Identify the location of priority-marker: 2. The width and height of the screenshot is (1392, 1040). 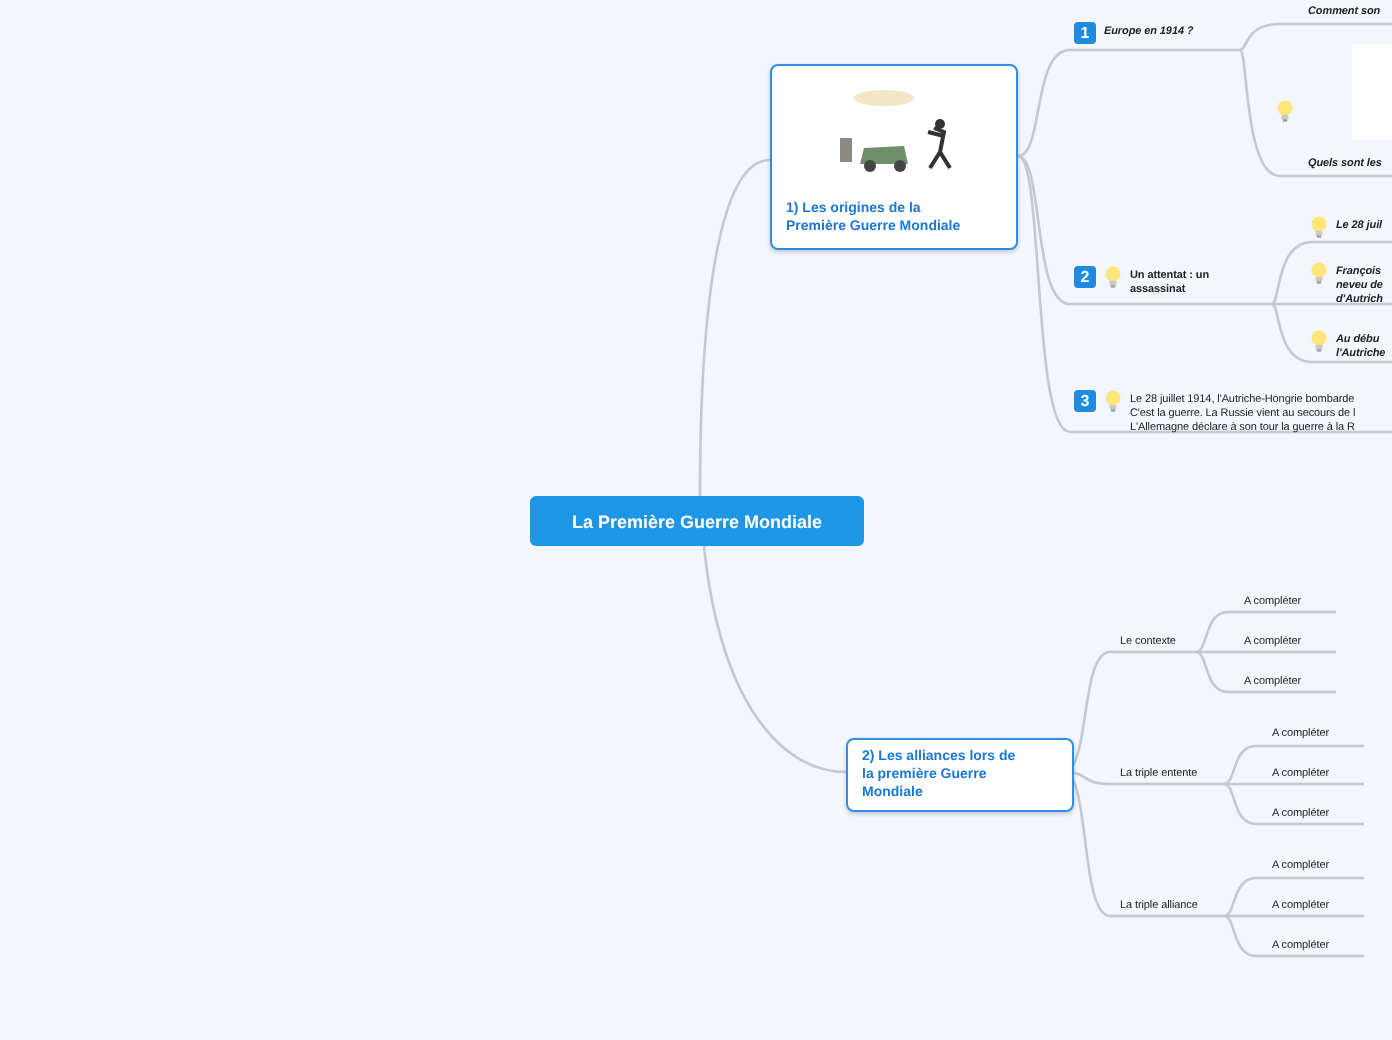
(1085, 277).